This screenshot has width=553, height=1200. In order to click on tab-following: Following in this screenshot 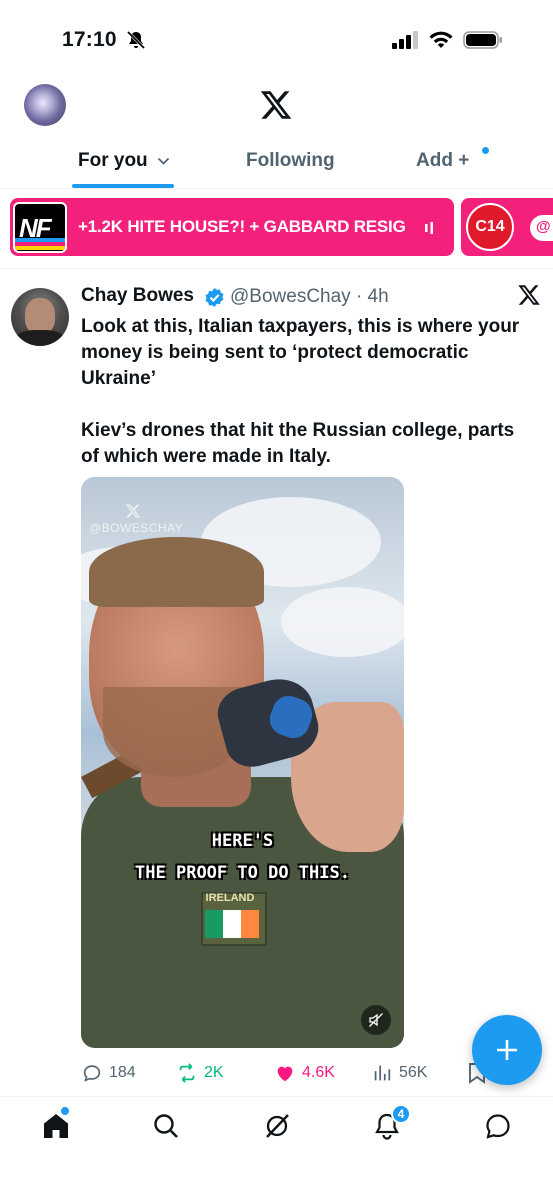, I will do `click(290, 161)`.